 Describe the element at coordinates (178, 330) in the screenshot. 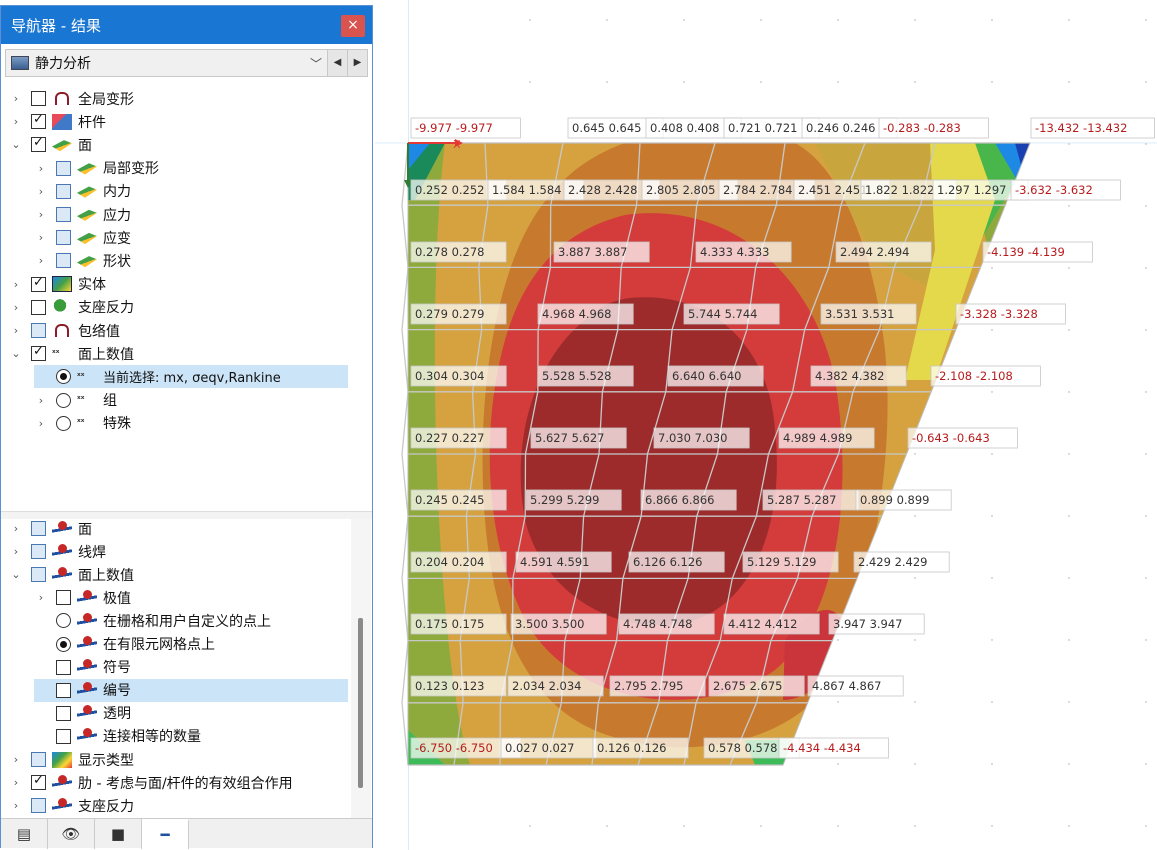

I see `tree_top-item: › 包络值` at that location.